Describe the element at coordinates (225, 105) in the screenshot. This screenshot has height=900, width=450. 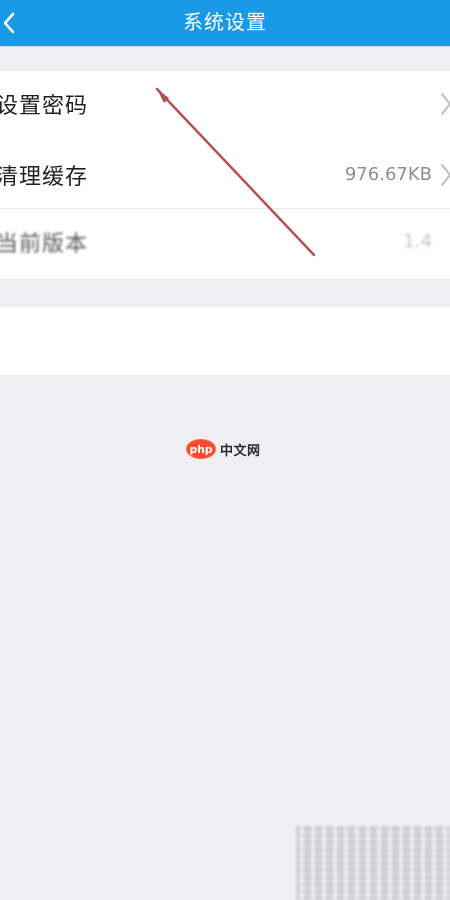
I see `set-password-row: 设置密码` at that location.